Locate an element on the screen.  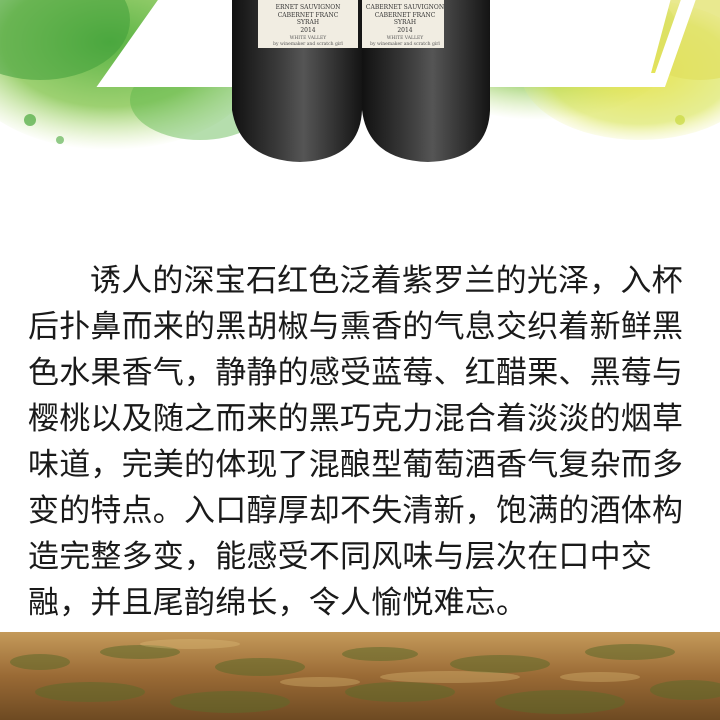
bottle-left-year: 2014 is located at coordinates (307, 30).